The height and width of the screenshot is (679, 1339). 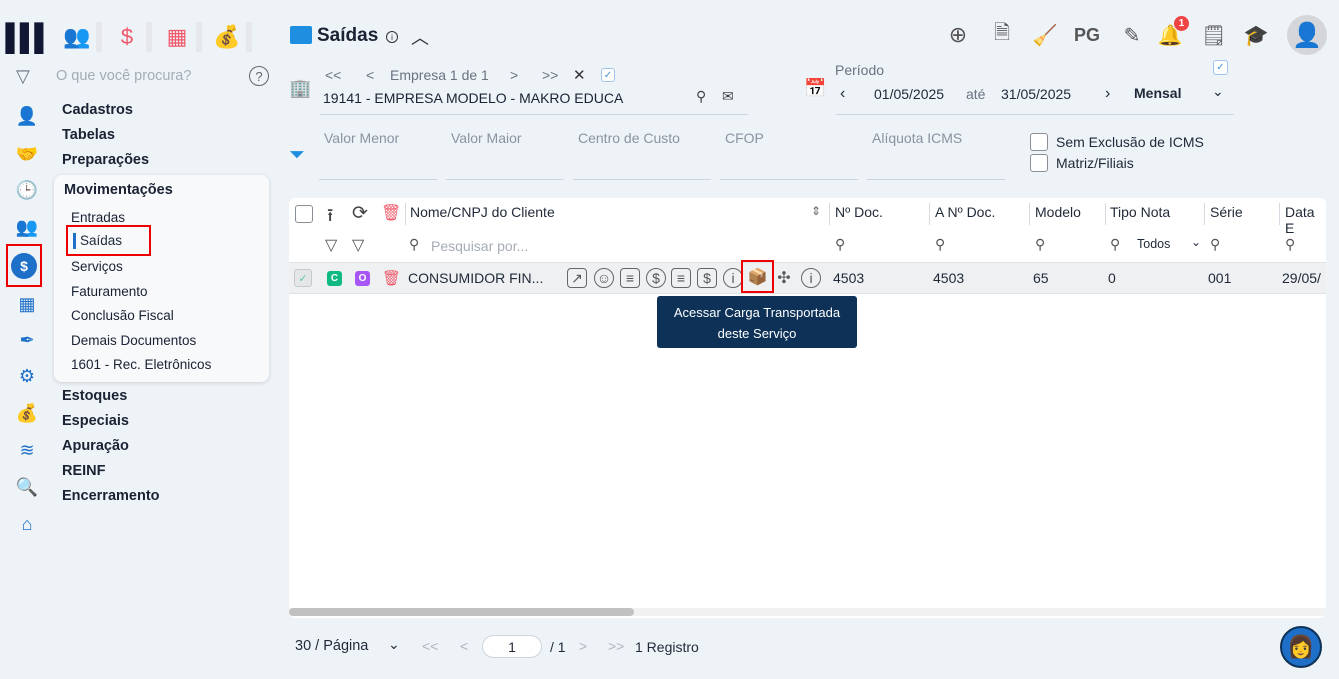 I want to click on open-external-icon: ↗, so click(x=577, y=278).